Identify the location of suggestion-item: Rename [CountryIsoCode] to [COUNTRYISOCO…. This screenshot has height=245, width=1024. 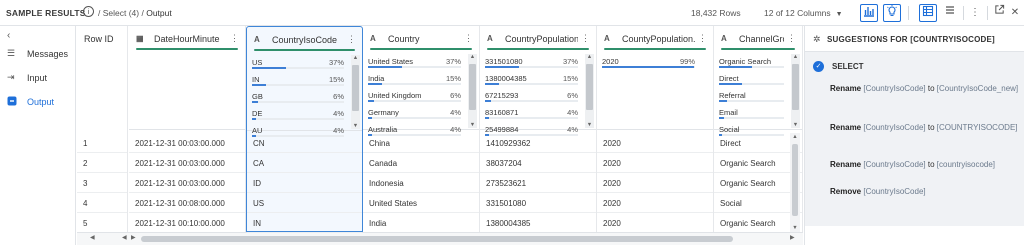
(925, 128).